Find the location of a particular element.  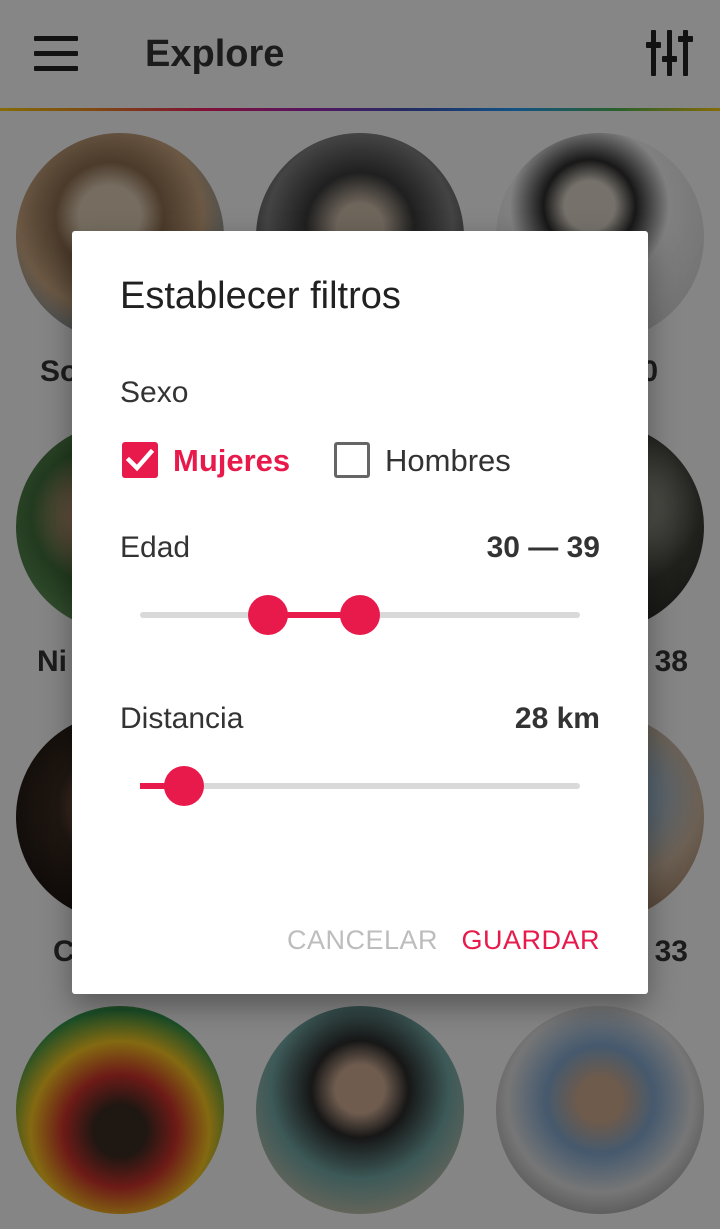

men-label: Hombres is located at coordinates (448, 461).